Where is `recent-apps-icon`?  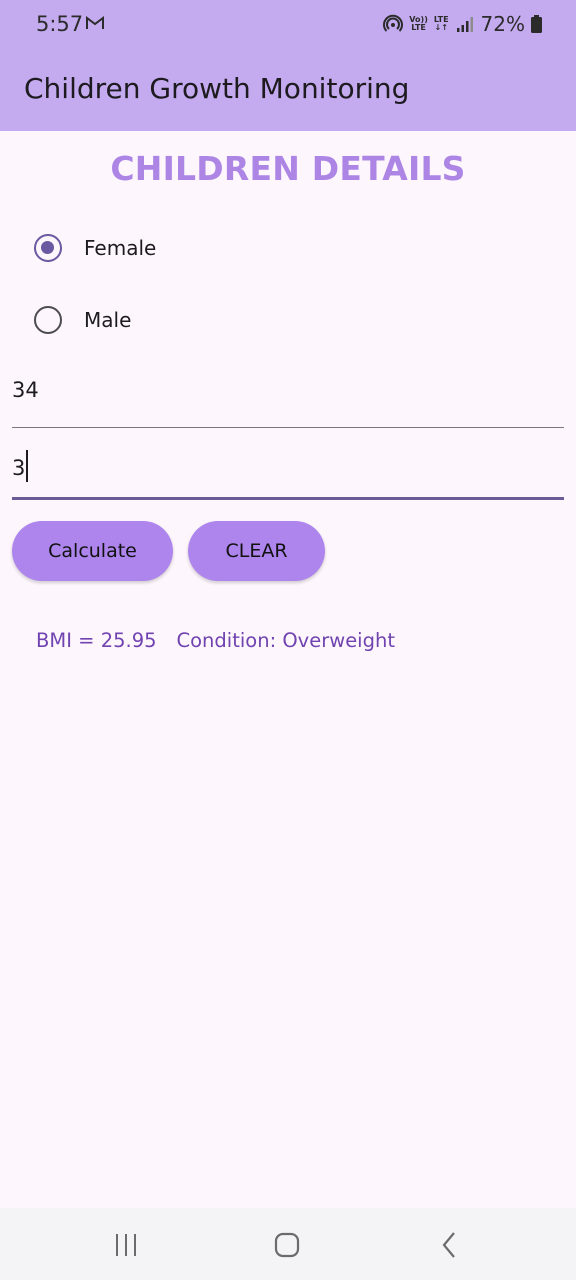
recent-apps-icon is located at coordinates (126, 1245).